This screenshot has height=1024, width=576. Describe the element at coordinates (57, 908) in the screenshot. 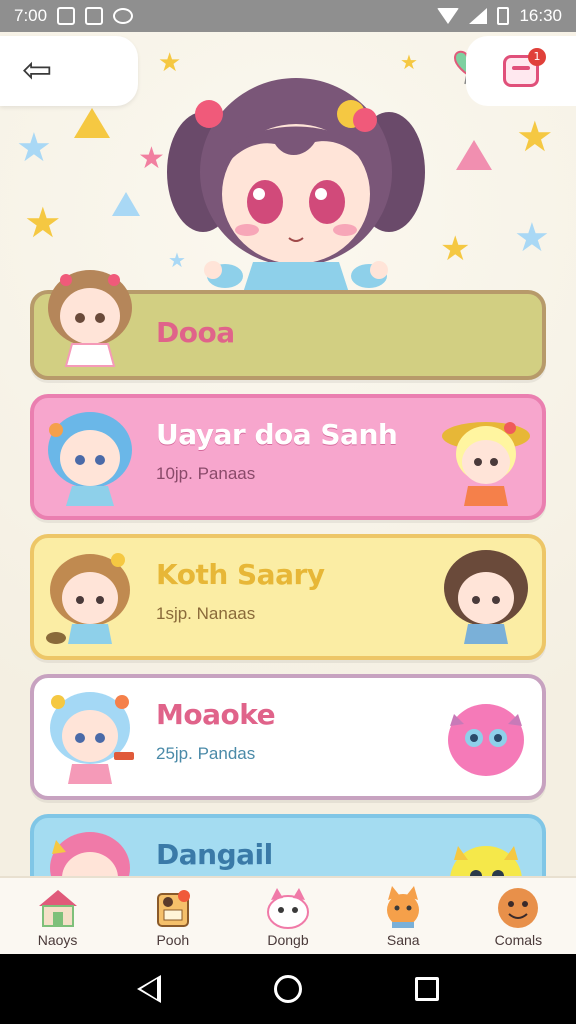

I see `house-icon` at that location.